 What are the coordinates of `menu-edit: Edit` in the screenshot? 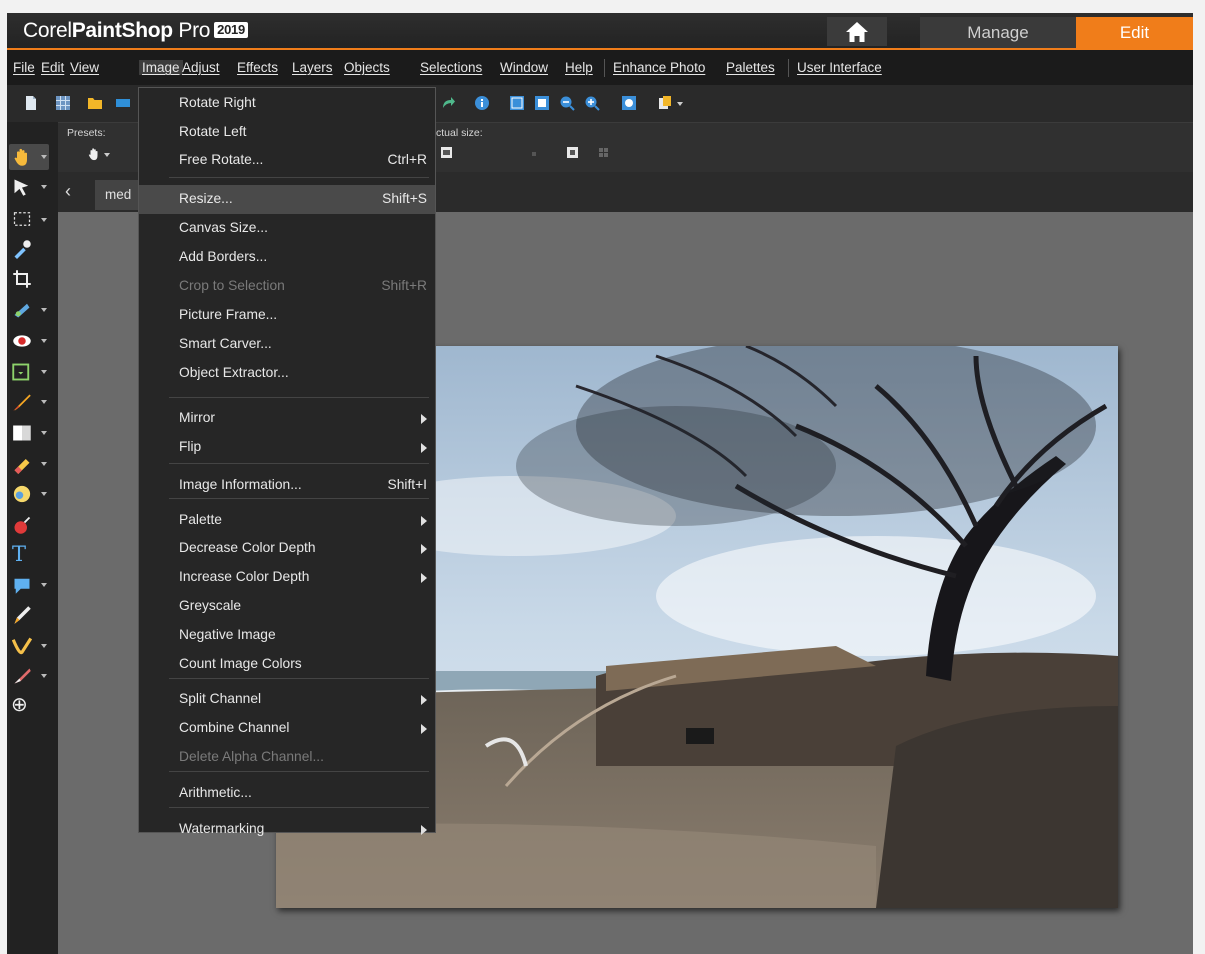 It's located at (52, 67).